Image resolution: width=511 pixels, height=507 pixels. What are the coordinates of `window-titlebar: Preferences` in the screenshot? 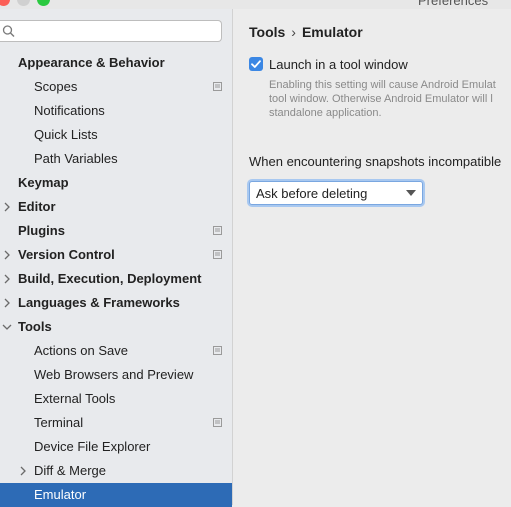 It's located at (255, 4).